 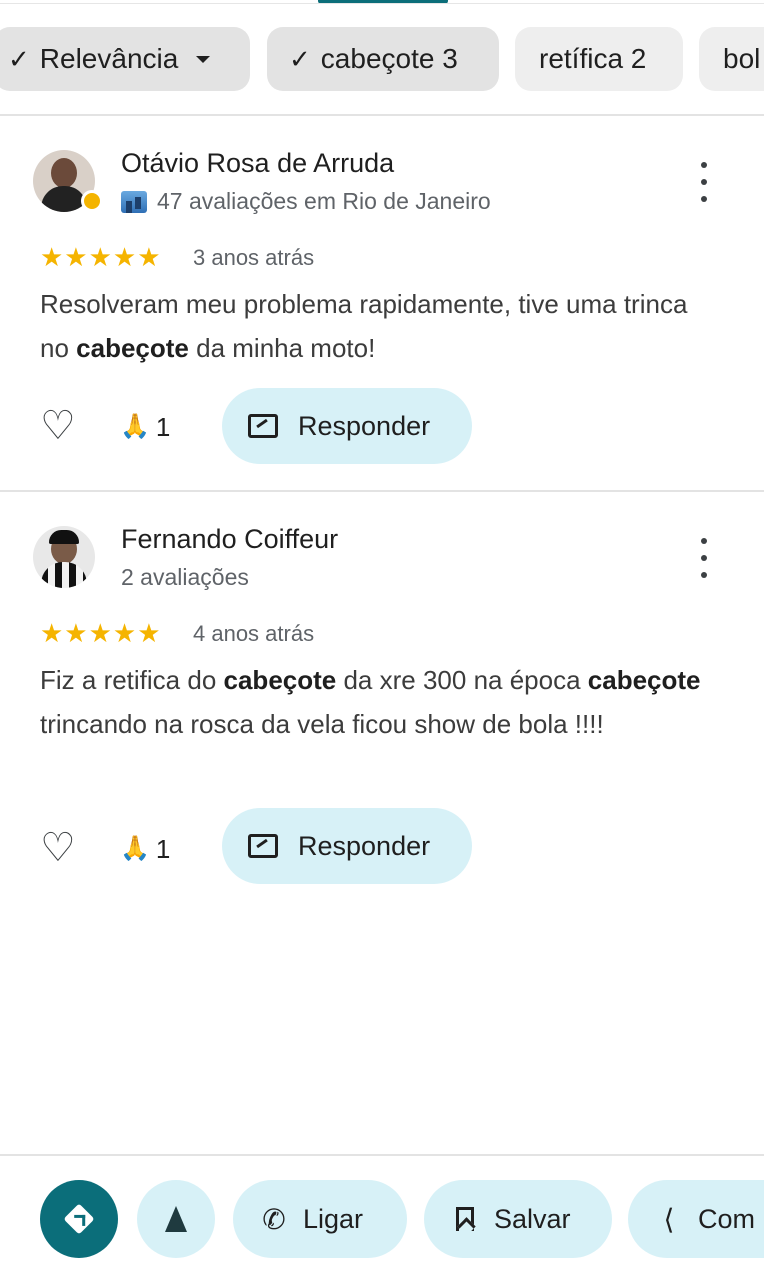 I want to click on filter-chip-cabecote: ✓ cabeçote 3, so click(x=383, y=59).